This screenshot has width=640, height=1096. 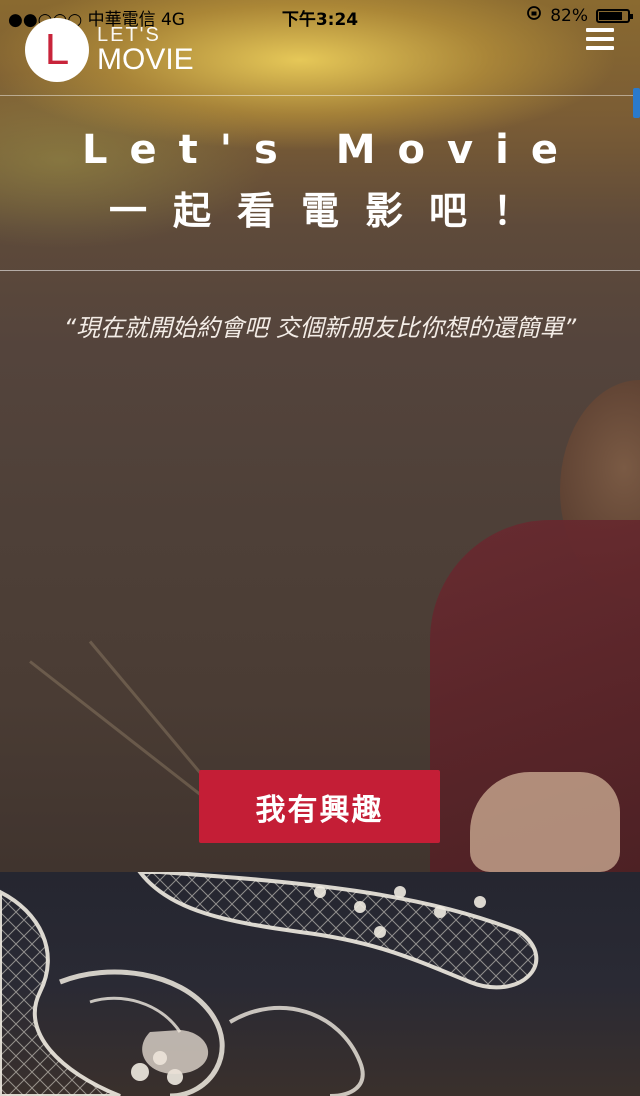 I want to click on navbar: L LET'S MOVIE, so click(x=320, y=48).